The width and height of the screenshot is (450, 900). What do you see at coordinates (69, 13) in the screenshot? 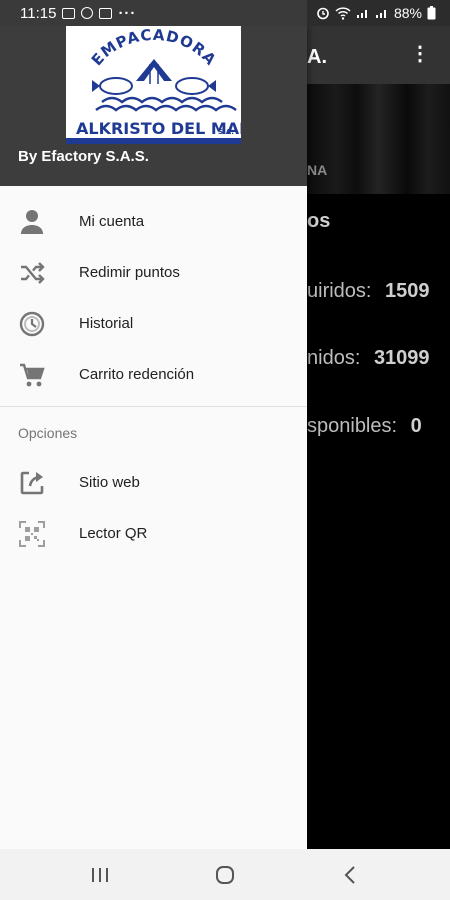
I see `image-notification-icon` at bounding box center [69, 13].